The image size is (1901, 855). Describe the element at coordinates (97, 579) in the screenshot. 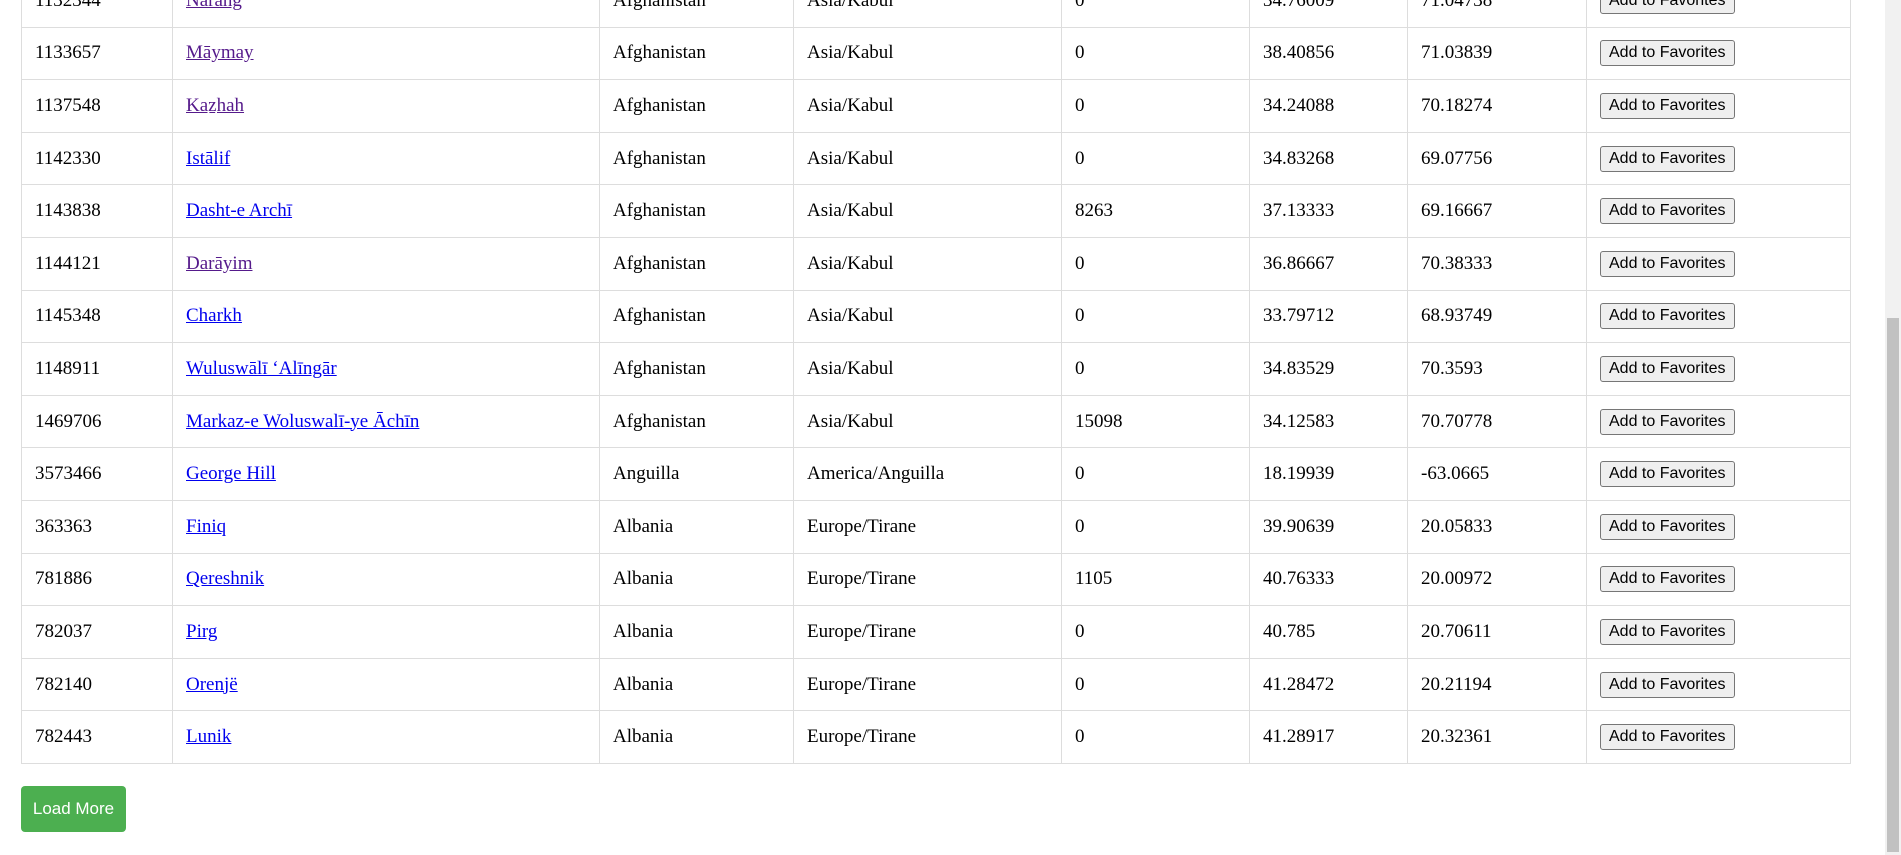

I see `cell-id: 781886` at that location.